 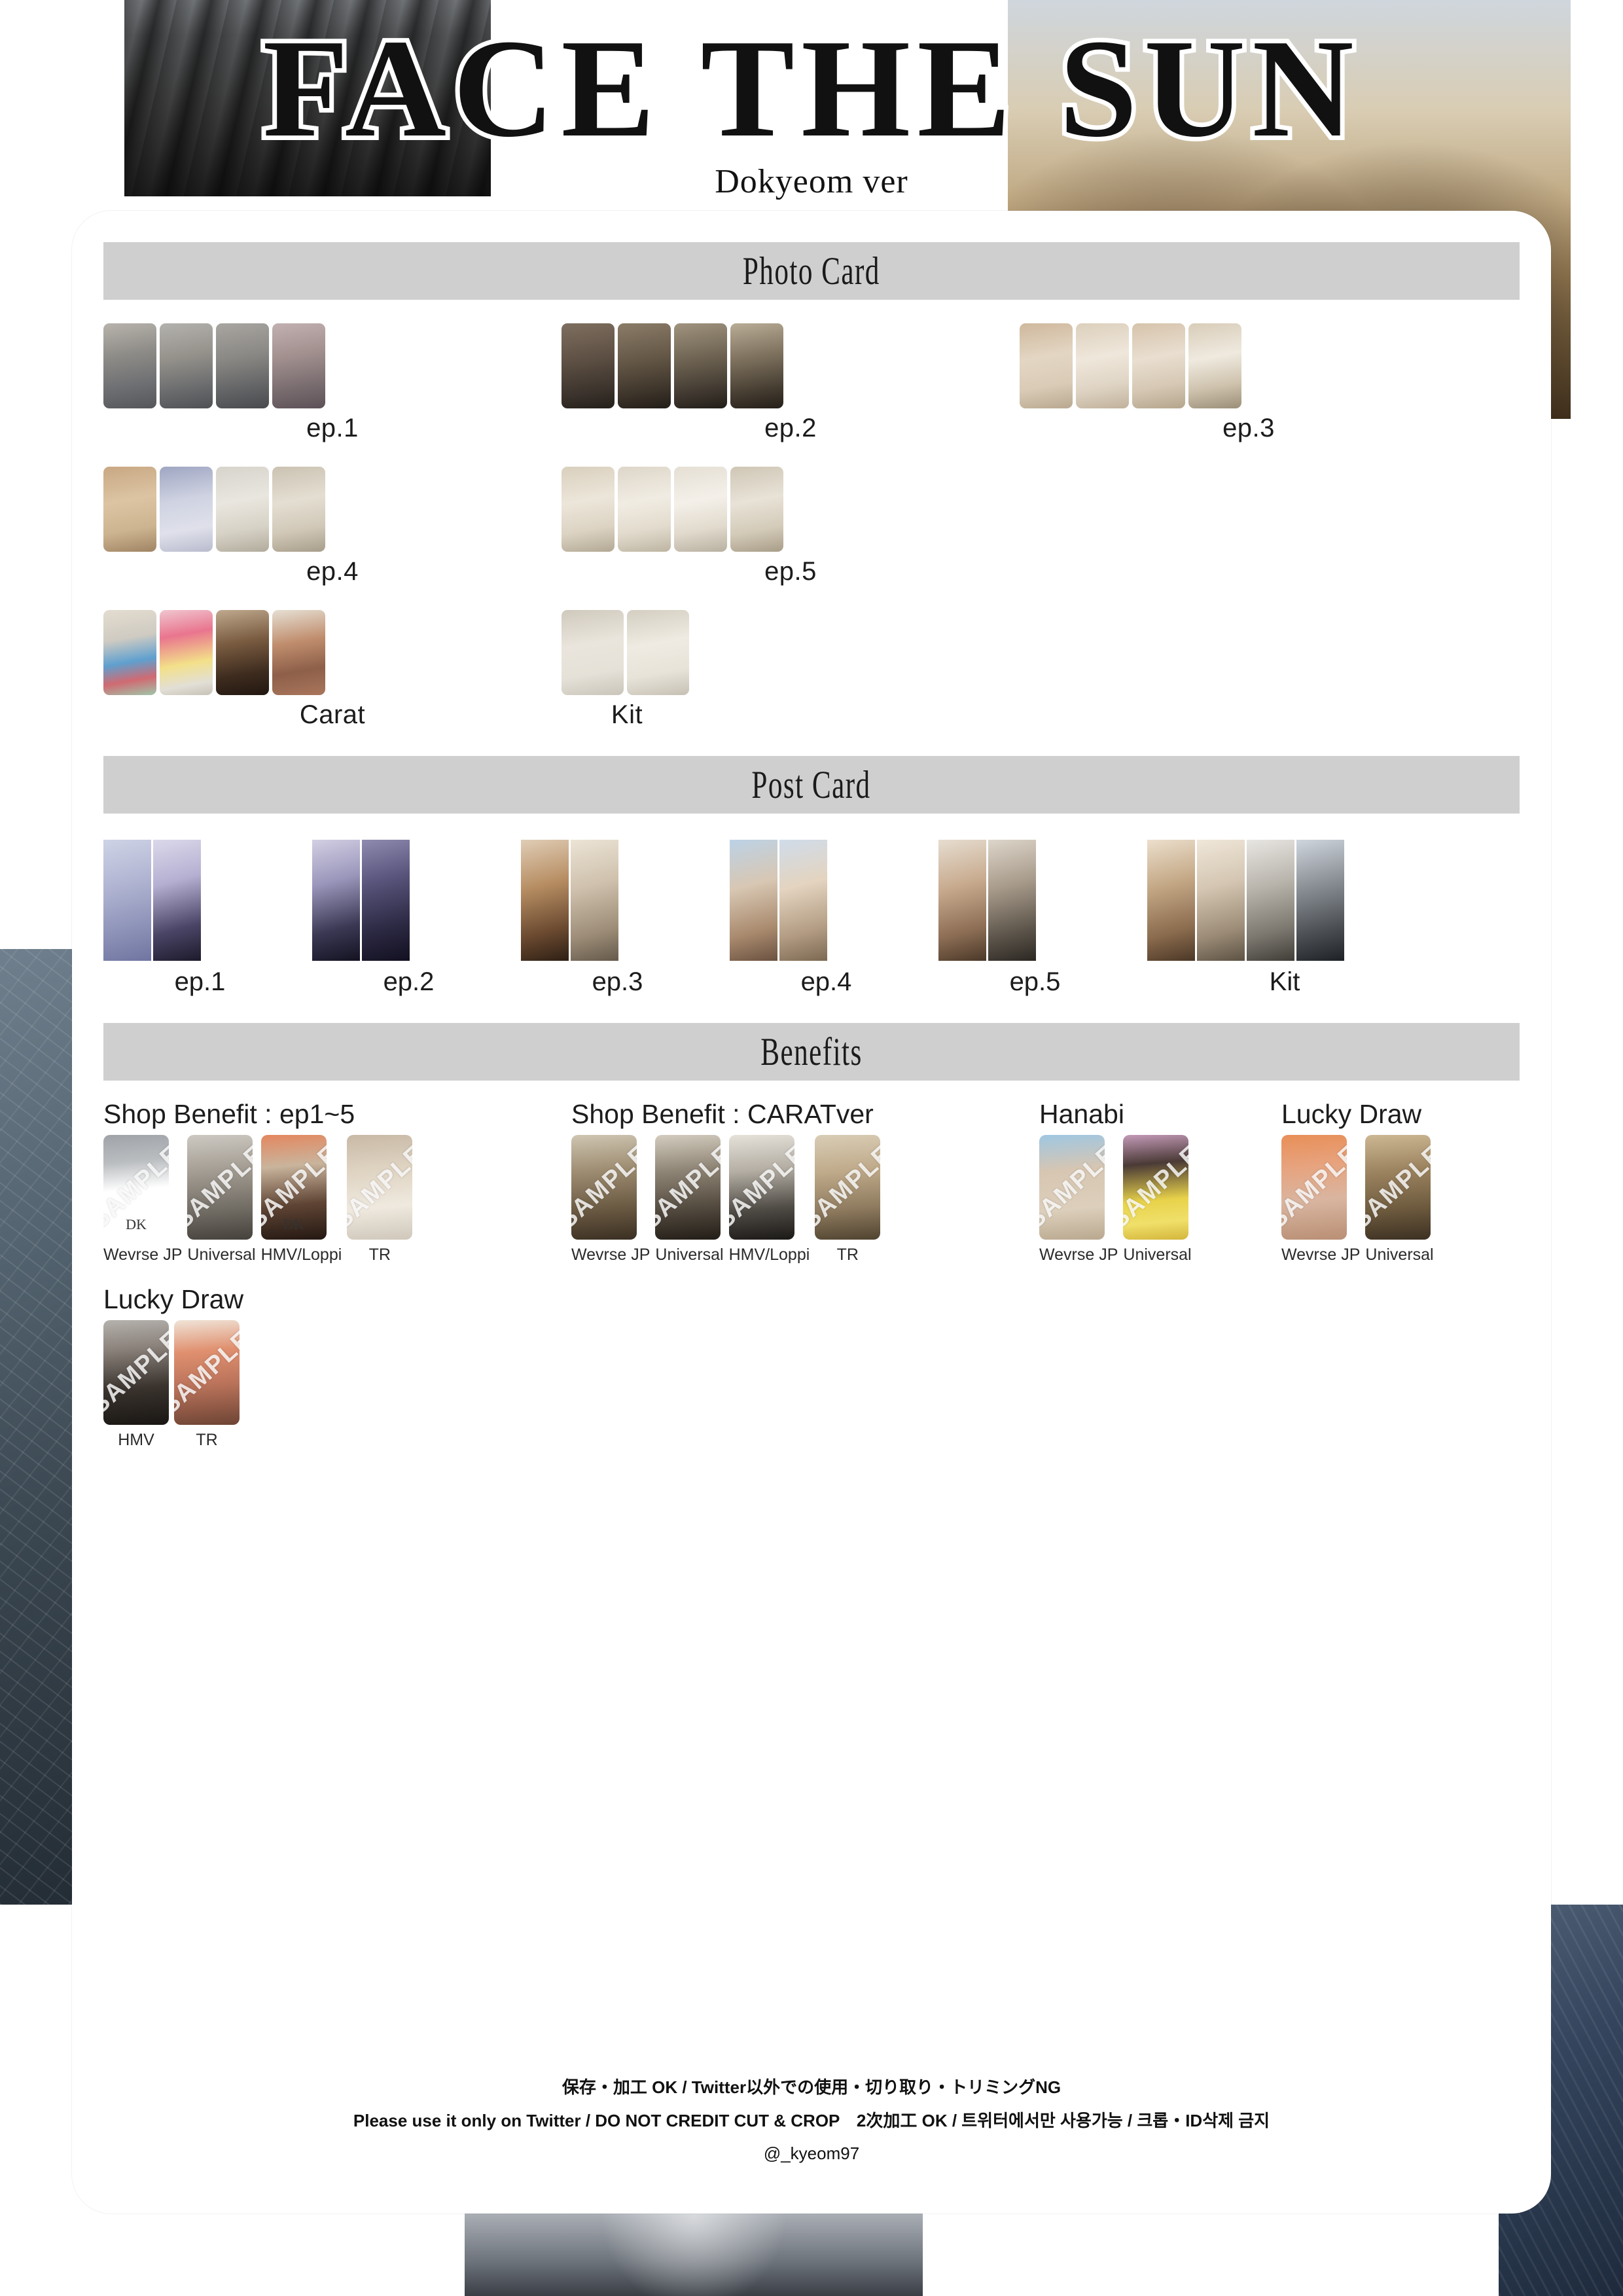 I want to click on post-card-group-label: ep.3, so click(x=618, y=982).